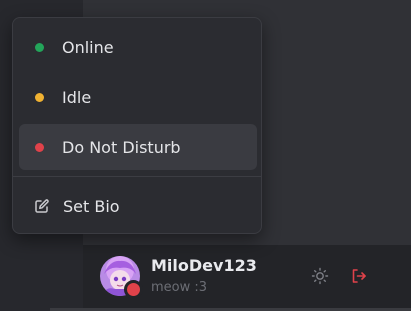 The width and height of the screenshot is (411, 311). What do you see at coordinates (91, 206) in the screenshot?
I see `set-bio-label: Set Bio` at bounding box center [91, 206].